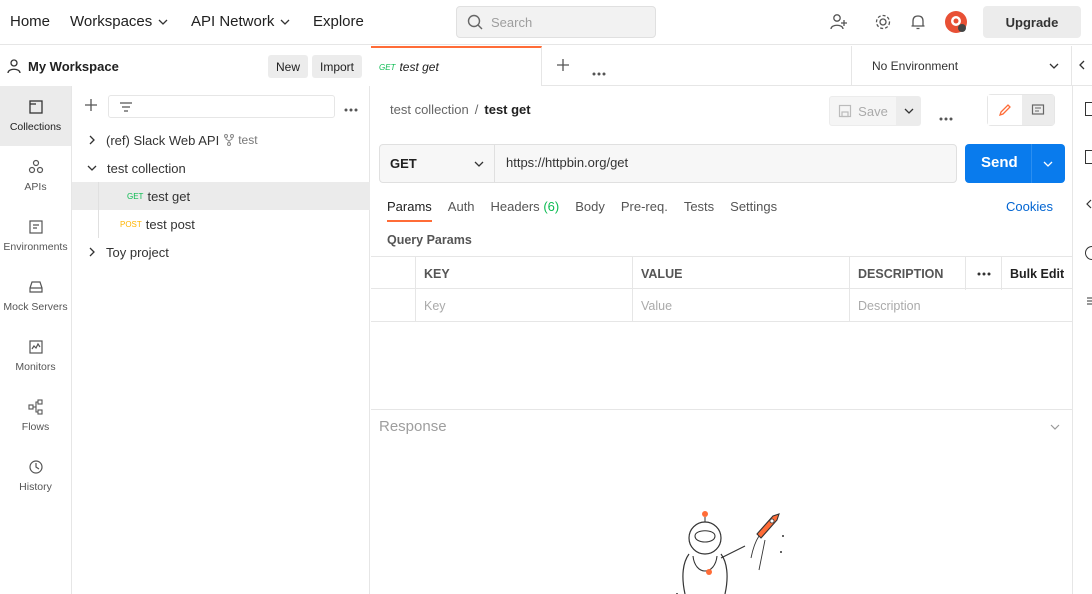  What do you see at coordinates (946, 116) in the screenshot?
I see `request-more-icon` at bounding box center [946, 116].